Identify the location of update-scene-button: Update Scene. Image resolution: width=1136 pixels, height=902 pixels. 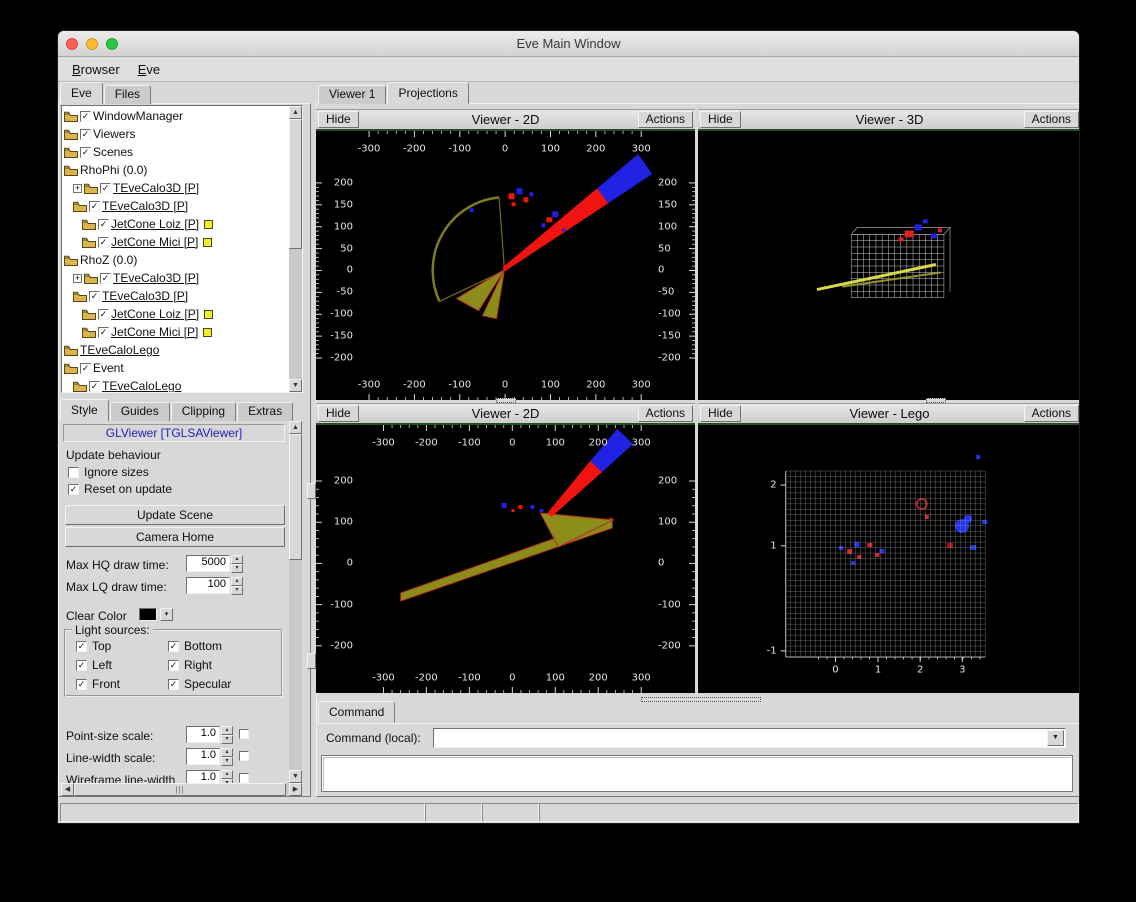
(175, 515).